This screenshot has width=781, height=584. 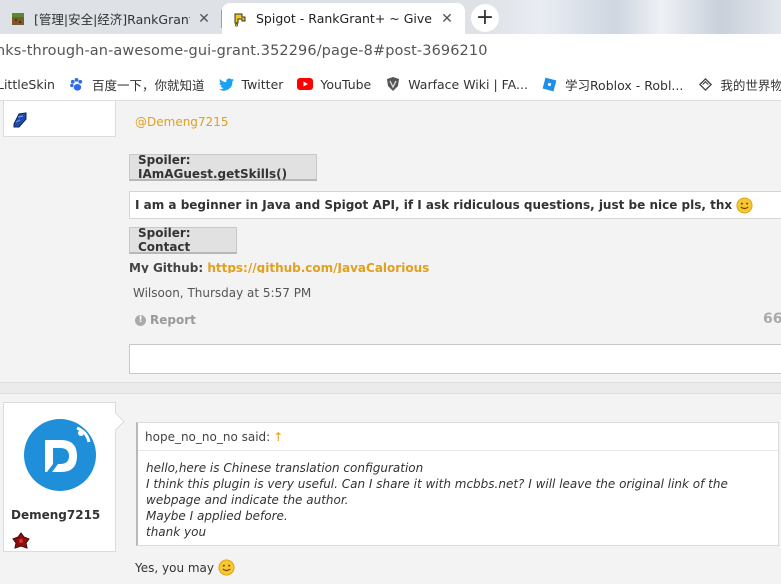 What do you see at coordinates (18, 19) in the screenshot?
I see `minecraft-block-icon` at bounding box center [18, 19].